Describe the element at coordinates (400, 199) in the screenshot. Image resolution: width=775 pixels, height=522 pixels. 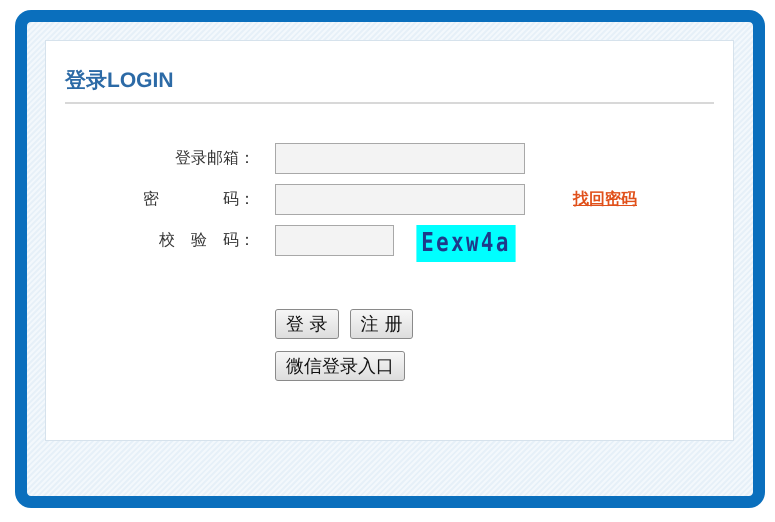
I see `password-field` at that location.